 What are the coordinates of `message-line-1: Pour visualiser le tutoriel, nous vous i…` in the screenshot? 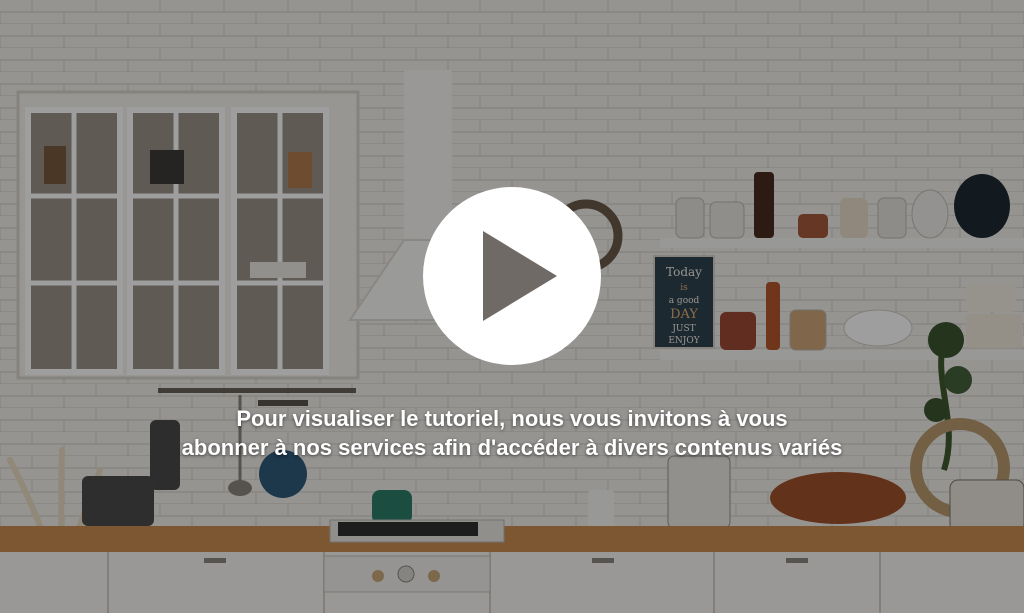 It's located at (512, 418).